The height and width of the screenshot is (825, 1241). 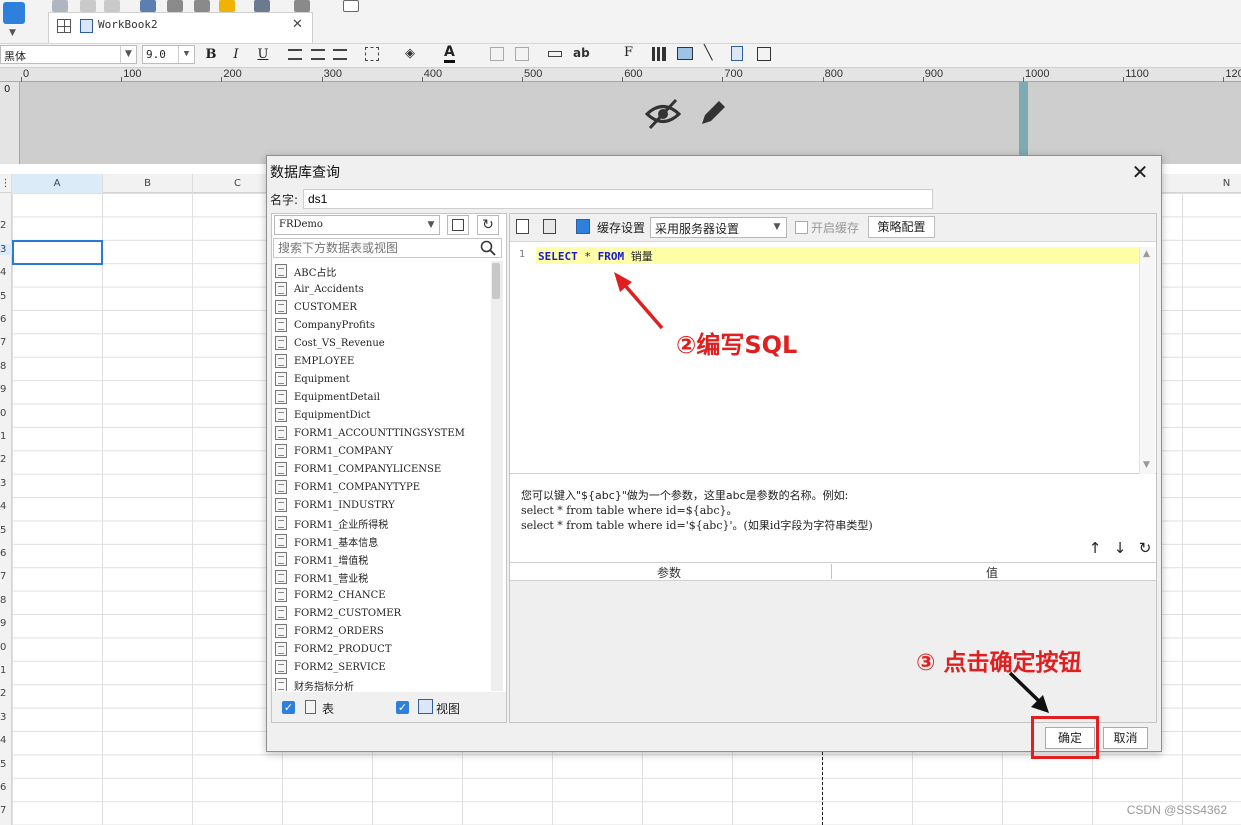 I want to click on pencil-icon, so click(x=713, y=113).